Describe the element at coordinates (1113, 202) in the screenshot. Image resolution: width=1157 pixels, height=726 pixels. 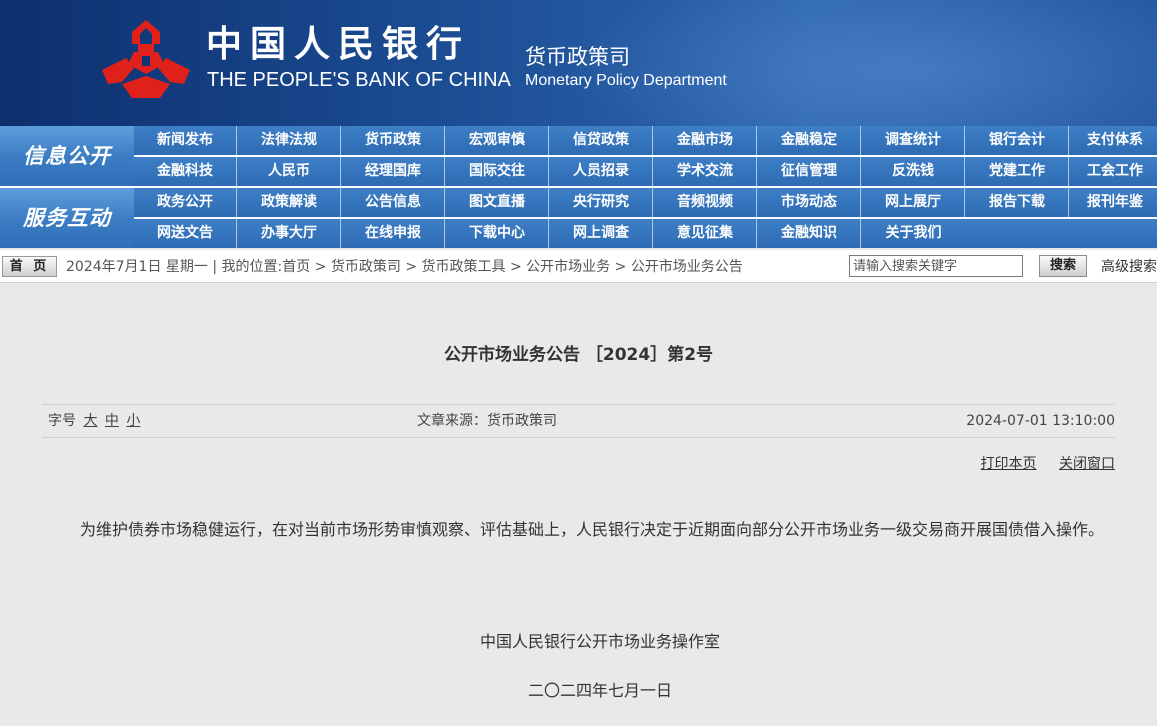
I see `nav-item-yearbook: 报刊年鉴` at that location.